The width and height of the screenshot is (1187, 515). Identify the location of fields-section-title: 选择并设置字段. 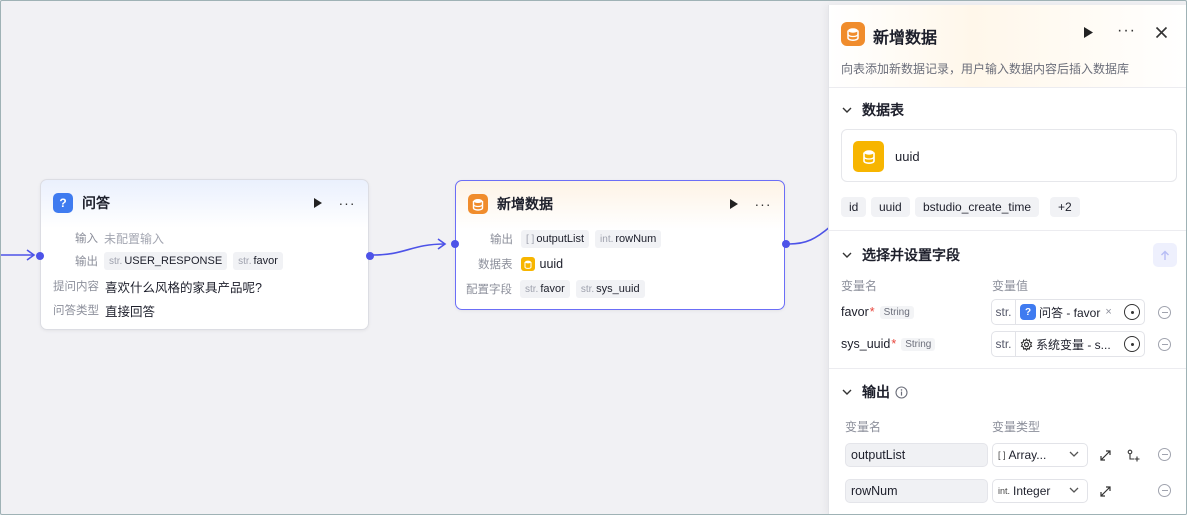
(911, 255).